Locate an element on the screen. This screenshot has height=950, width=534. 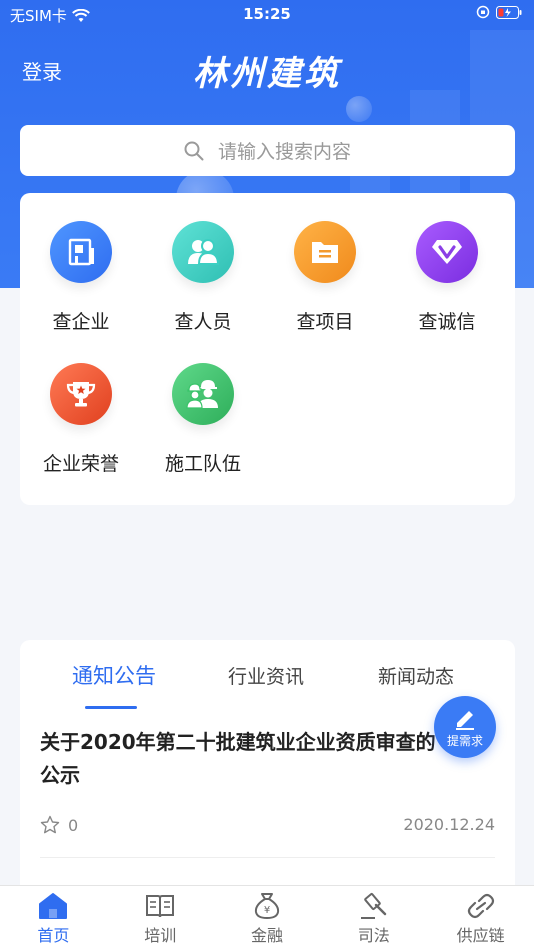
status-time: 15:25 is located at coordinates (267, 14).